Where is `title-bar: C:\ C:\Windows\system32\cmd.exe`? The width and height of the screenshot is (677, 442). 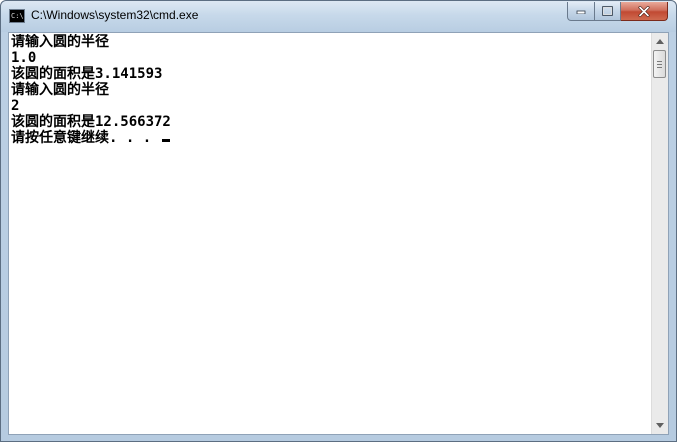
title-bar: C:\ C:\Windows\system32\cmd.exe is located at coordinates (338, 16).